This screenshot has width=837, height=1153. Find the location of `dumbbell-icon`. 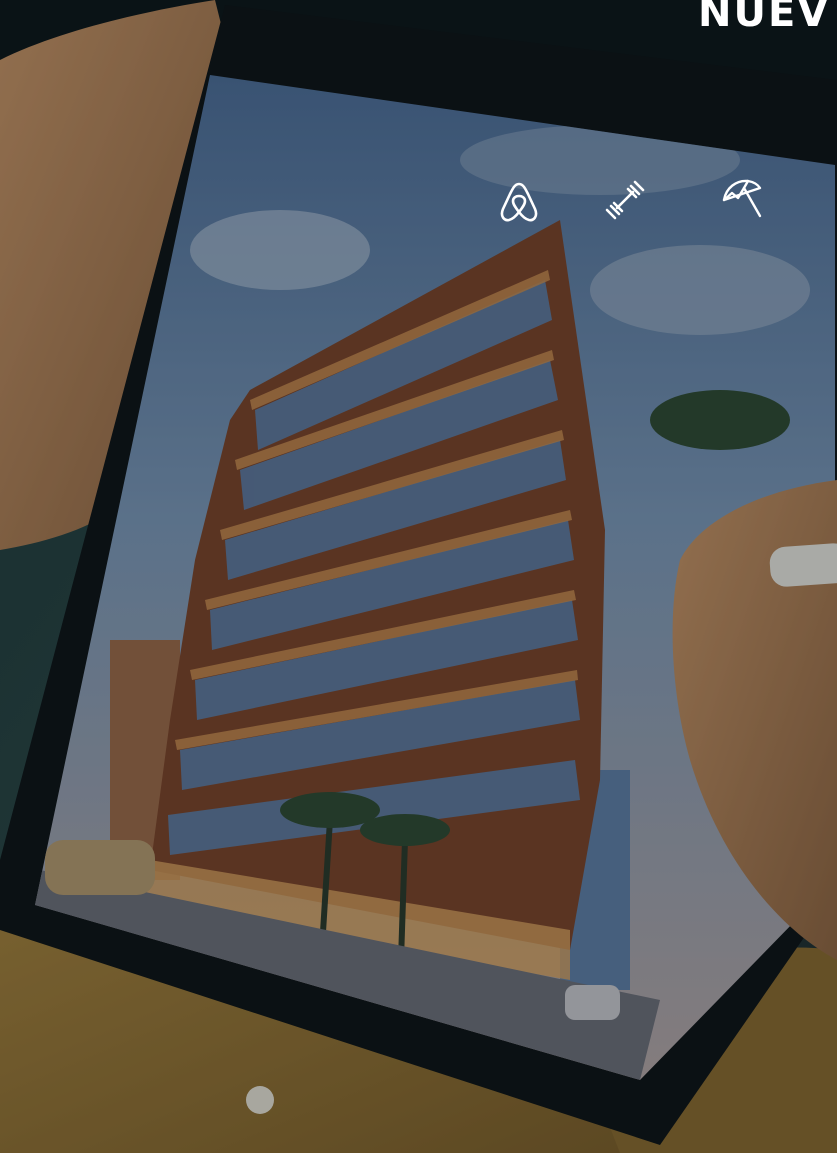

dumbbell-icon is located at coordinates (625, 200).